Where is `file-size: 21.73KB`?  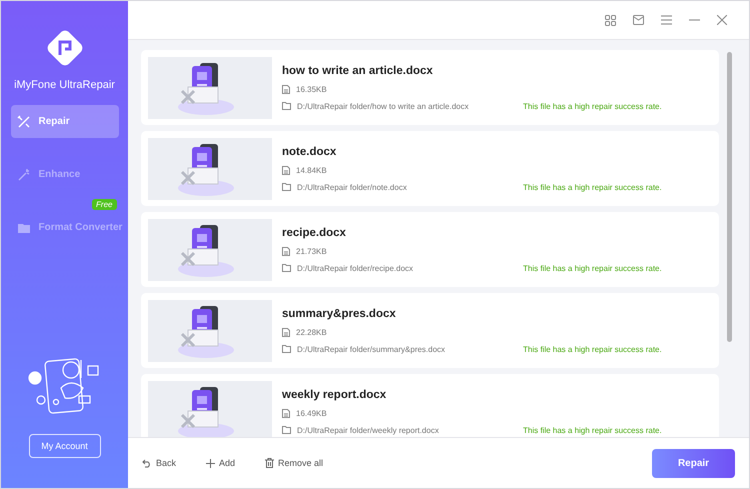 file-size: 21.73KB is located at coordinates (311, 251).